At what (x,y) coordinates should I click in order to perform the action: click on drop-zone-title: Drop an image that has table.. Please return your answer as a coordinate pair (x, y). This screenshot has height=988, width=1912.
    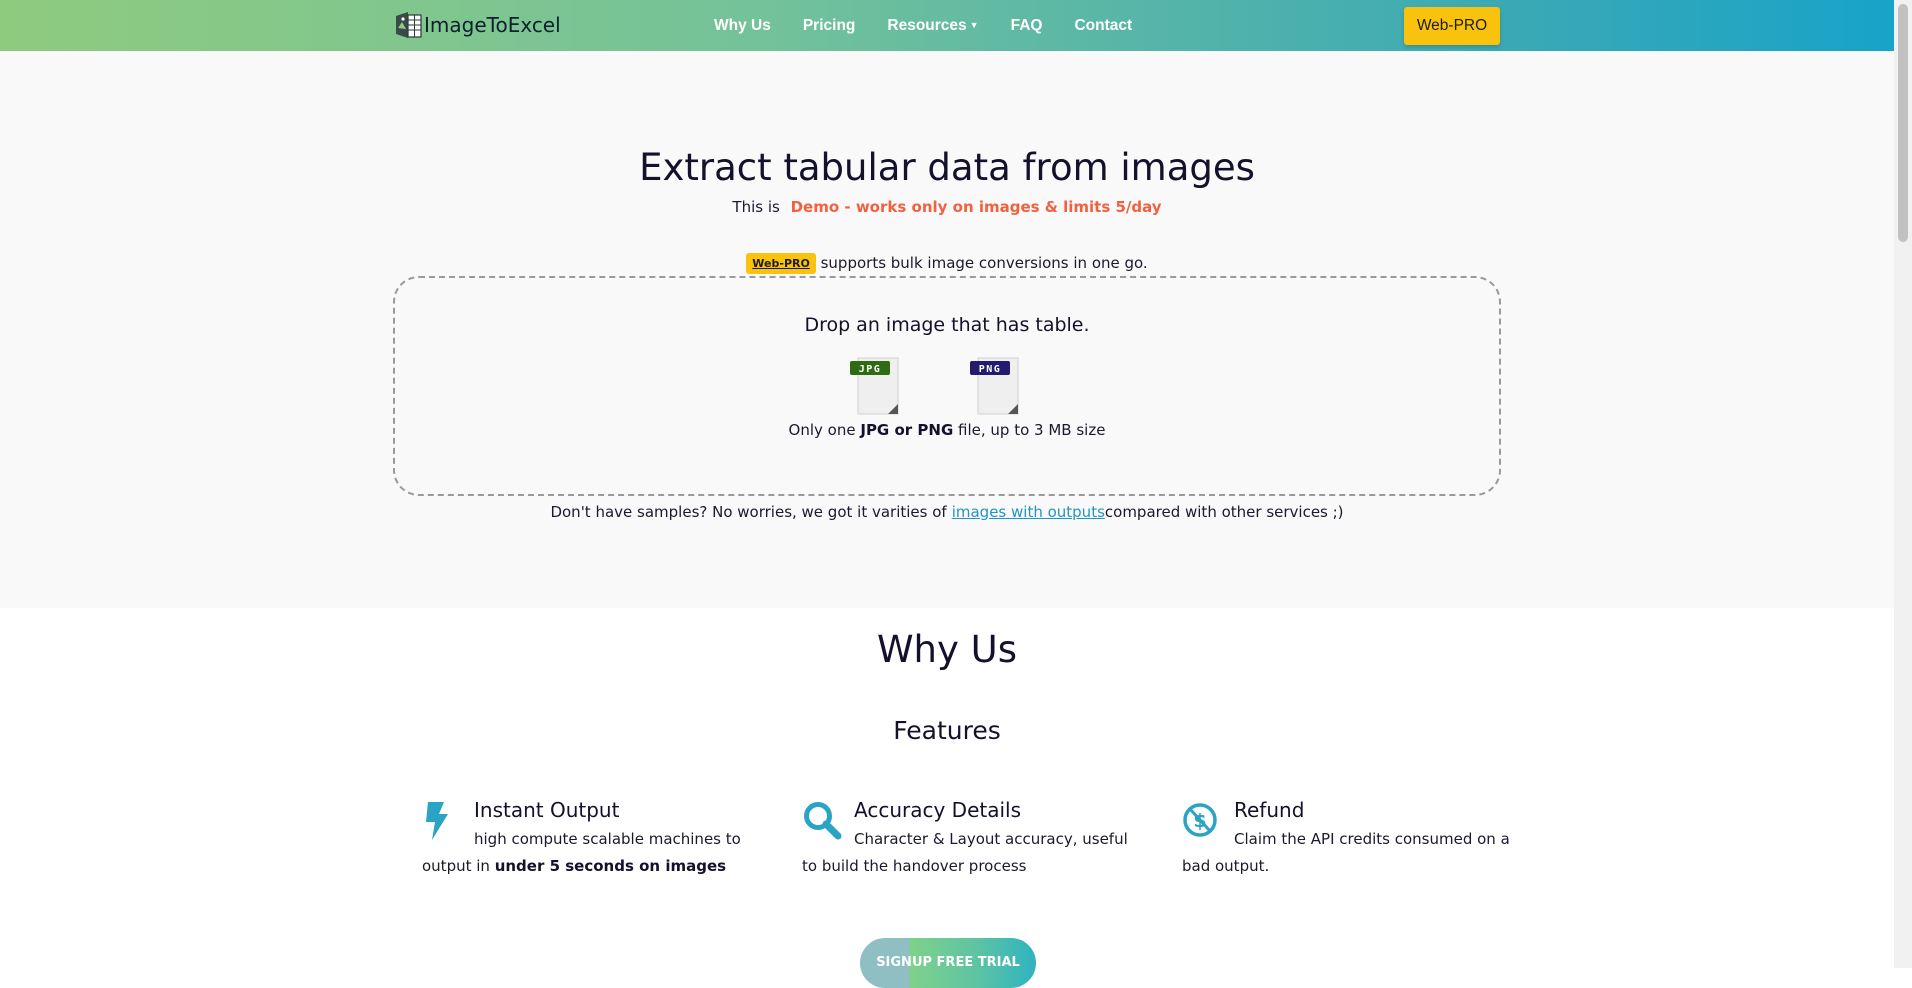
    Looking at the image, I should click on (947, 325).